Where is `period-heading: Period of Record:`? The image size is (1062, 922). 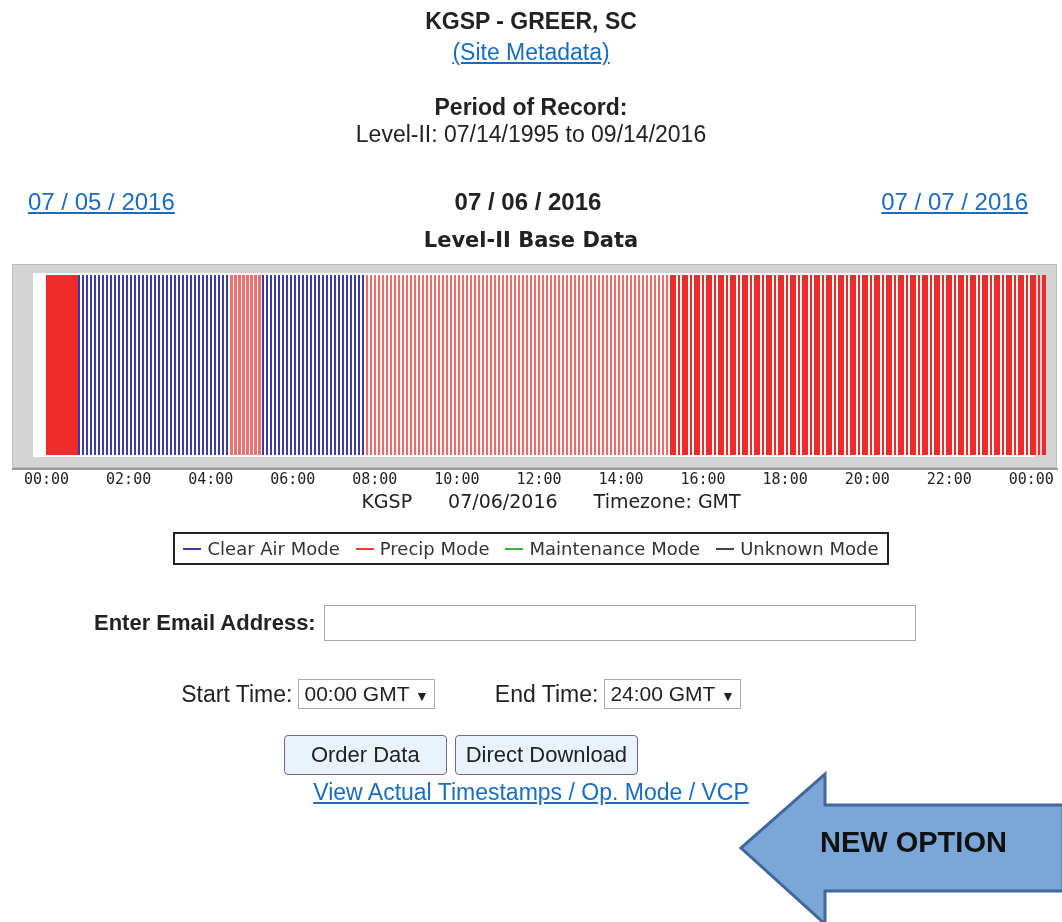
period-heading: Period of Record: is located at coordinates (531, 107).